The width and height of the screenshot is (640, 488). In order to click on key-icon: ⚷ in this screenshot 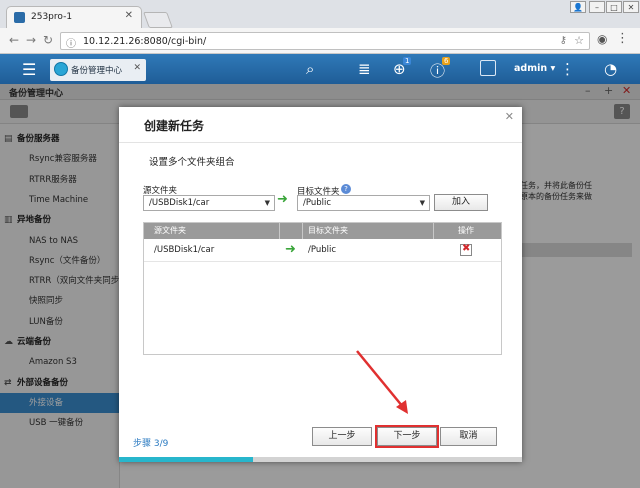, I will do `click(563, 40)`.